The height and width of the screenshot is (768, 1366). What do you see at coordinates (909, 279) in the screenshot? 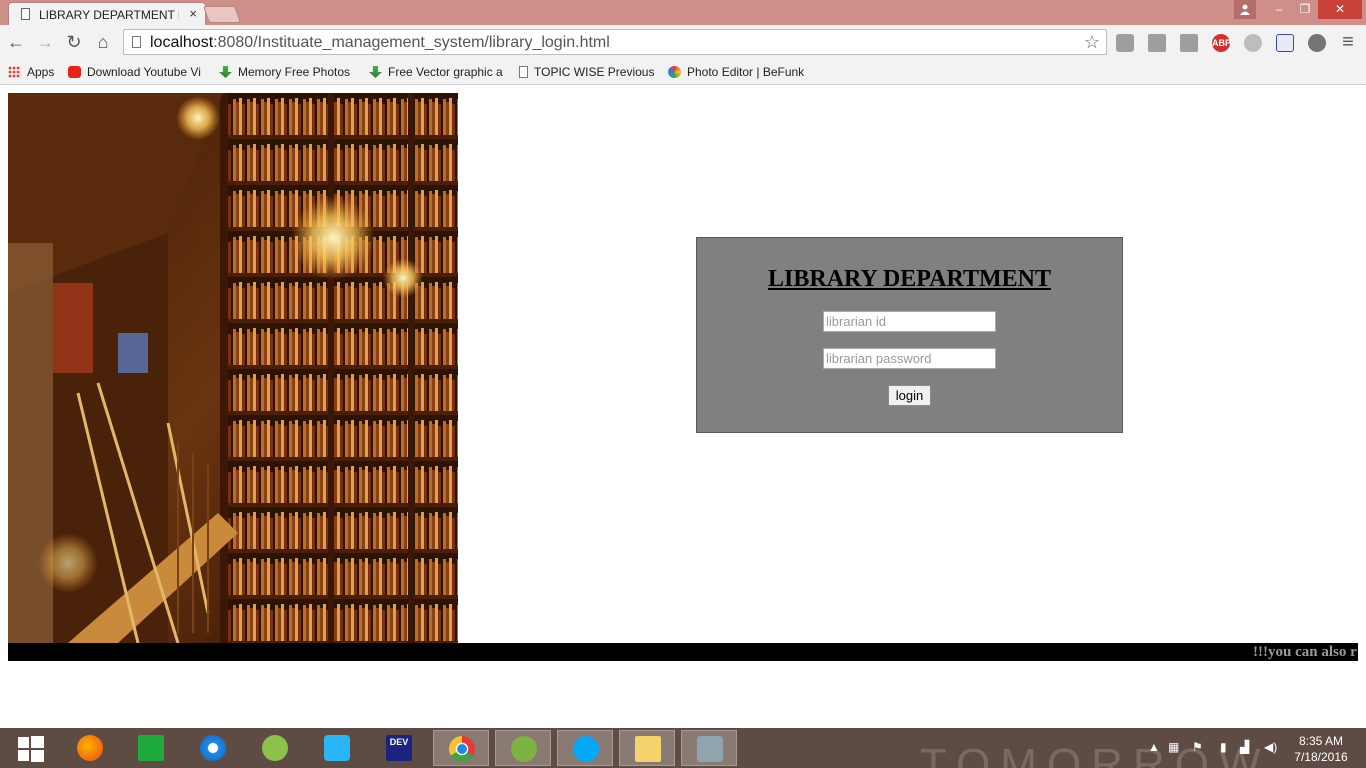
I see `login-title: LIBRARY DEPARTMENT` at bounding box center [909, 279].